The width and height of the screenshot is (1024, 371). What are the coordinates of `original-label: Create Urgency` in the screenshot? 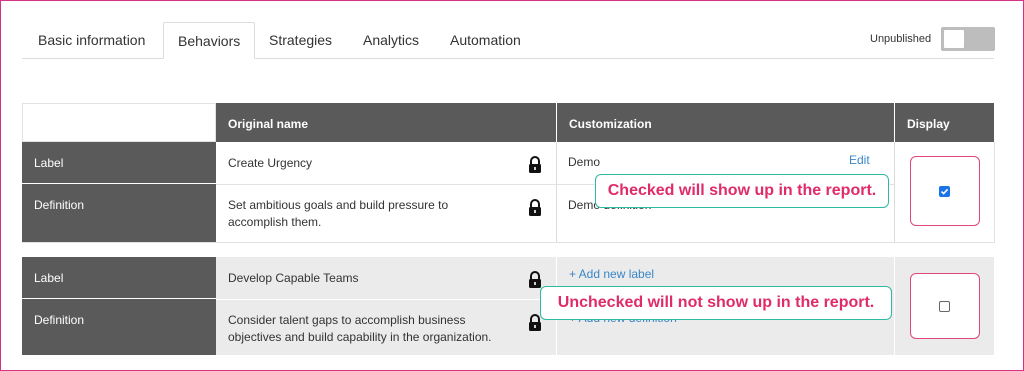 It's located at (270, 163).